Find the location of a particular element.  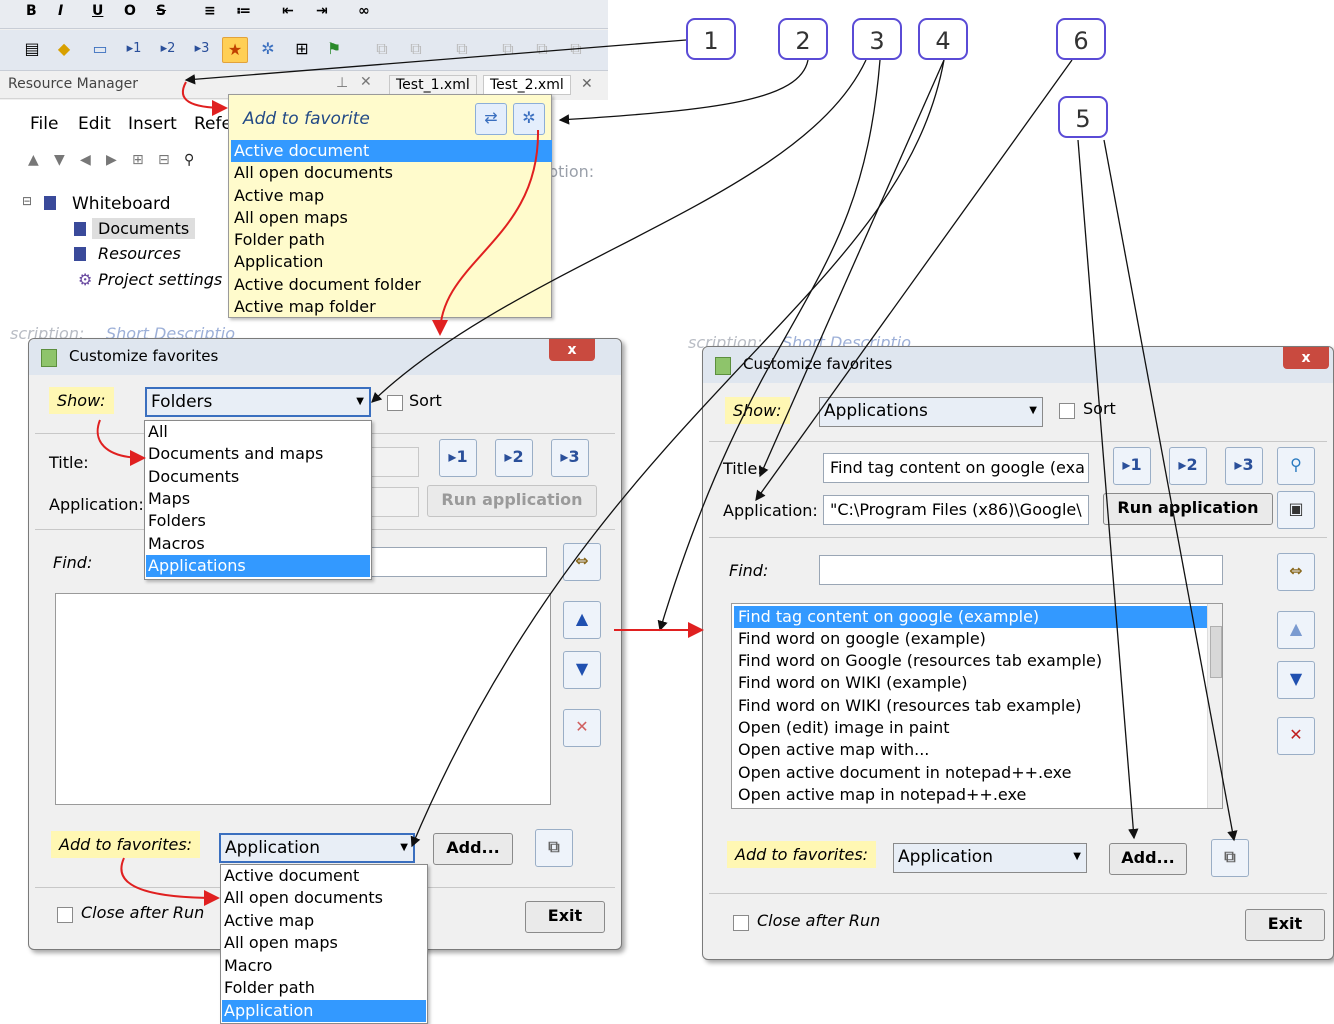

callout-4-arrow-b is located at coordinates (851, 268).